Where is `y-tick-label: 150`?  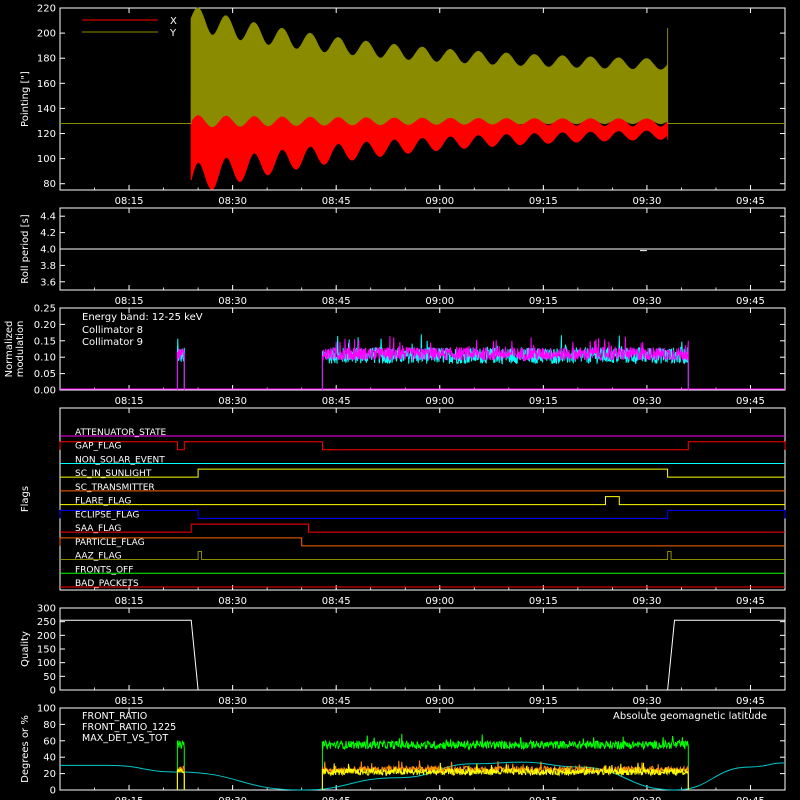 y-tick-label: 150 is located at coordinates (46, 650).